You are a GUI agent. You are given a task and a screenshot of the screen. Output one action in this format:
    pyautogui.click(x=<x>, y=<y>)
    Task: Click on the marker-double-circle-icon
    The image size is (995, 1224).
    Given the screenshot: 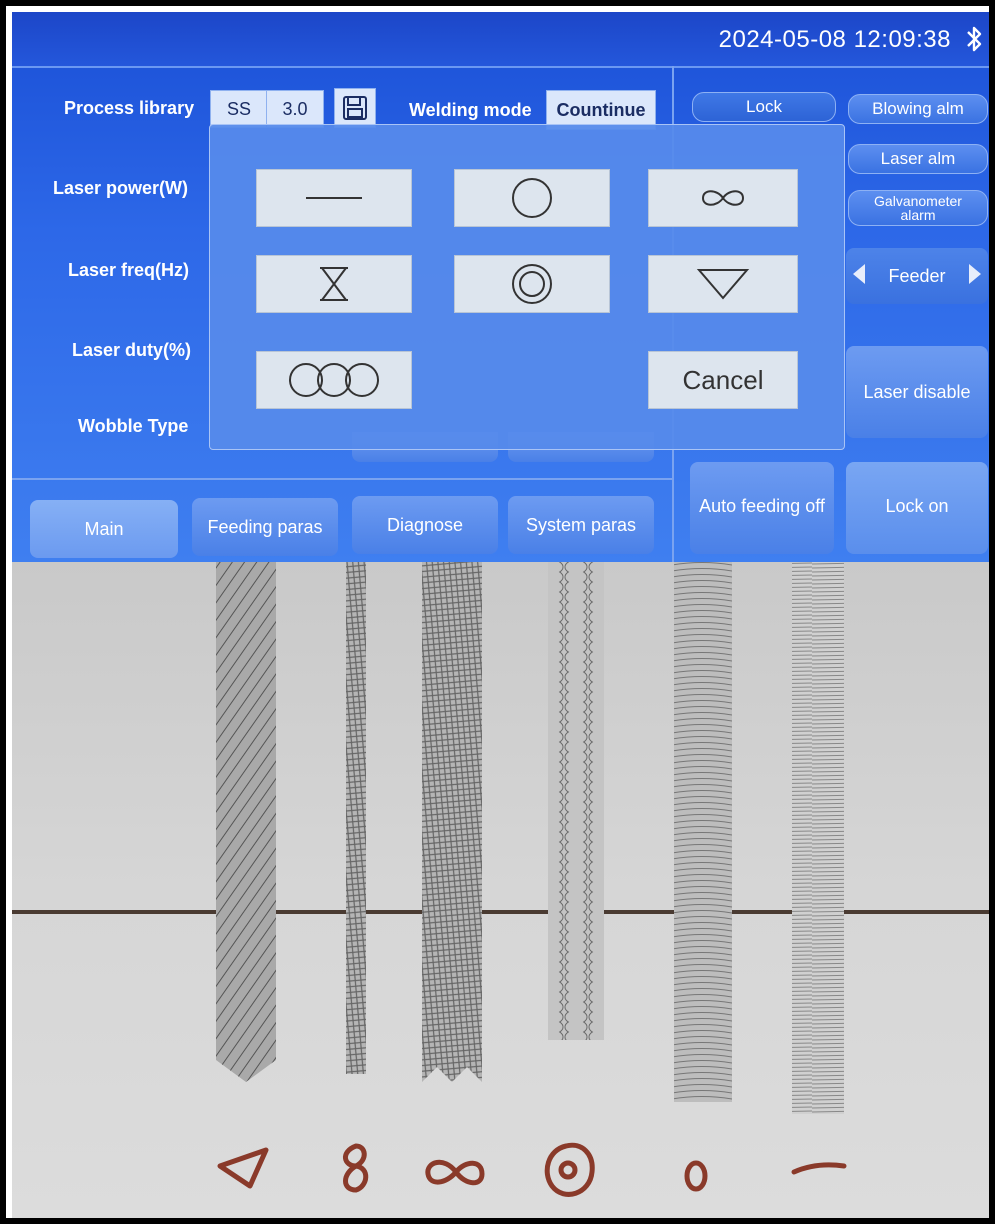 What is the action you would take?
    pyautogui.click(x=569, y=1169)
    